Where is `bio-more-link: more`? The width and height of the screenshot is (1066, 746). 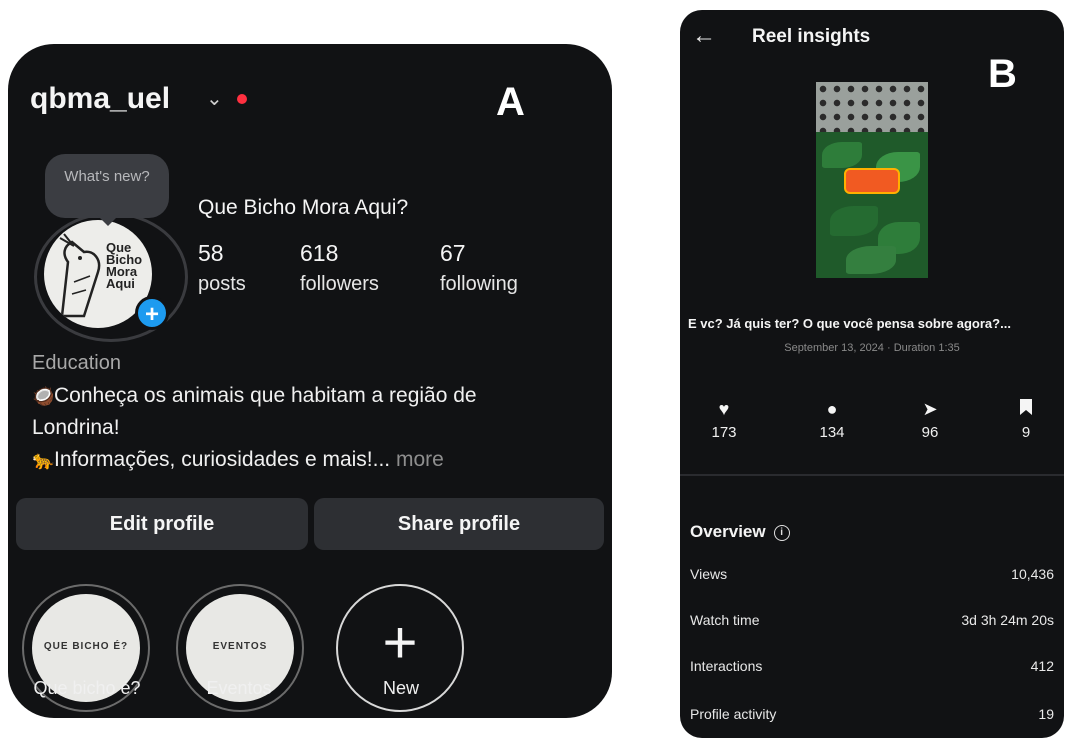 bio-more-link: more is located at coordinates (417, 459).